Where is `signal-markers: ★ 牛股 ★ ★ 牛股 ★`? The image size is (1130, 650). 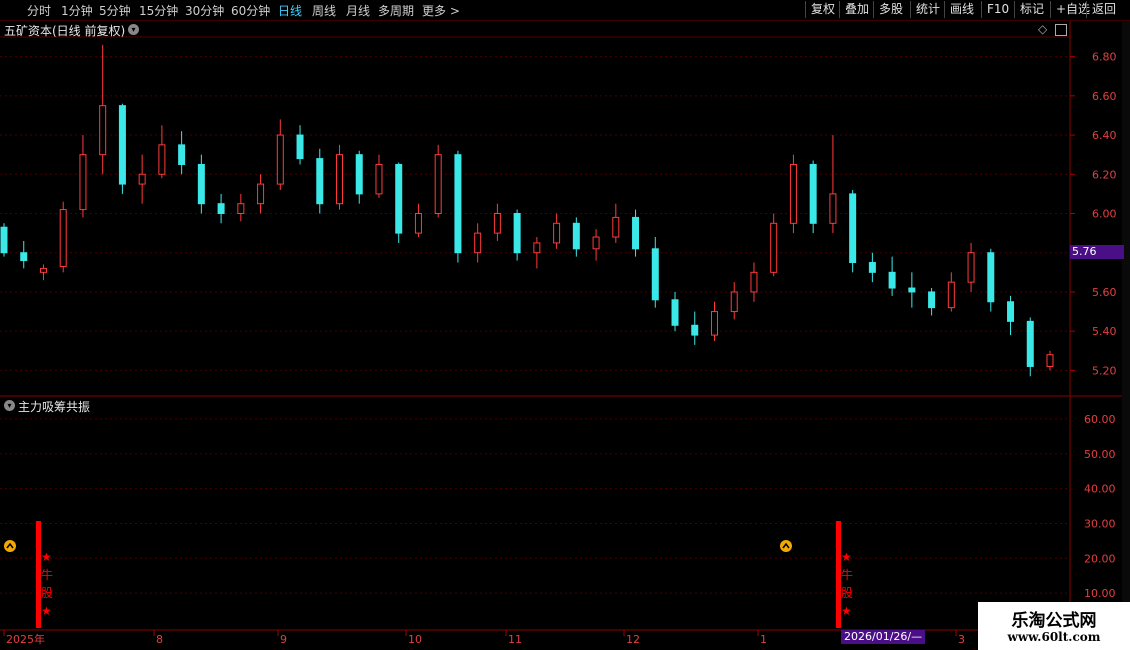
signal-markers: ★ 牛股 ★ ★ 牛股 ★ is located at coordinates (428, 574).